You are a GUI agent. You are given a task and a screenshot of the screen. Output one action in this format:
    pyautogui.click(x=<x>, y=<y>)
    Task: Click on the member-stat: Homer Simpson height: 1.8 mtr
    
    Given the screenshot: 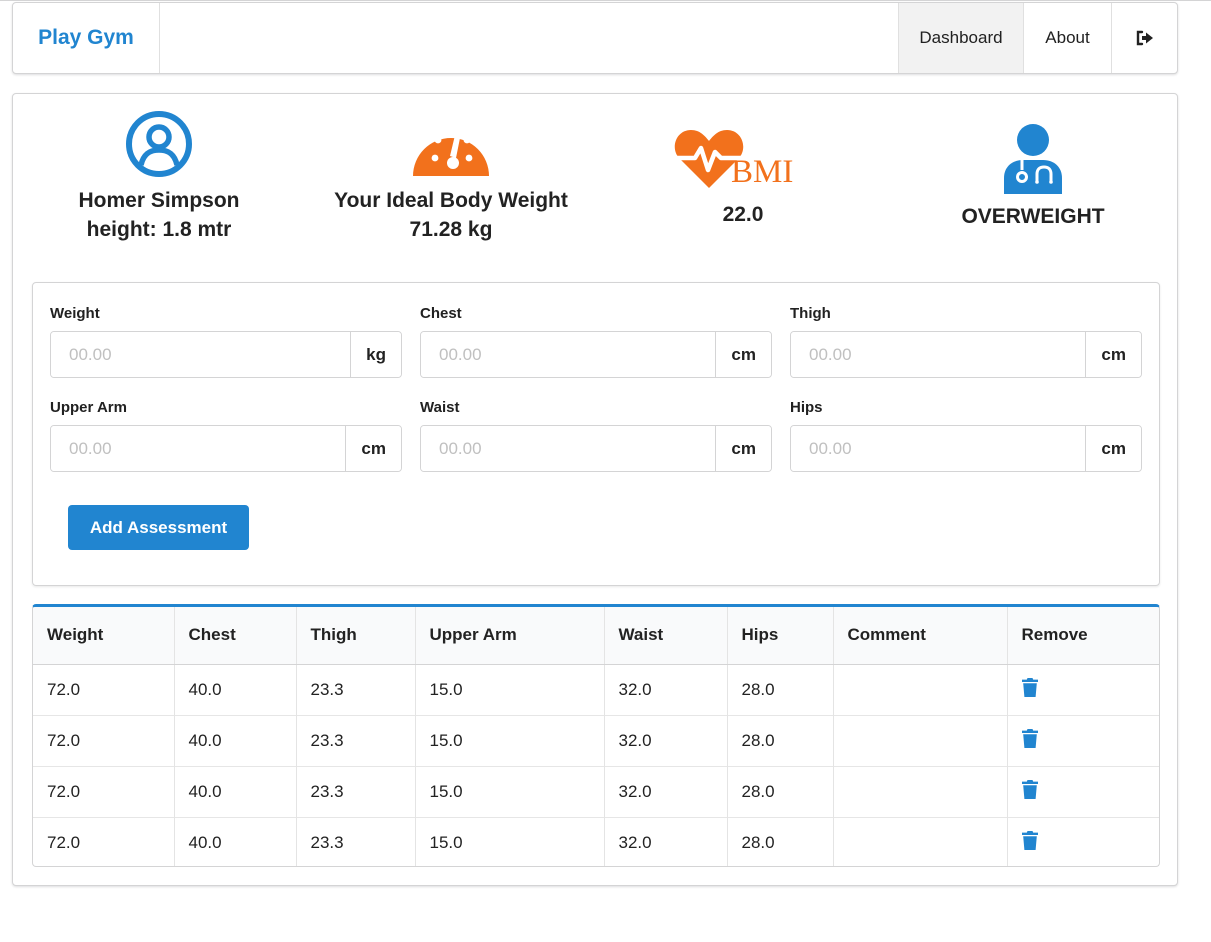 What is the action you would take?
    pyautogui.click(x=159, y=177)
    